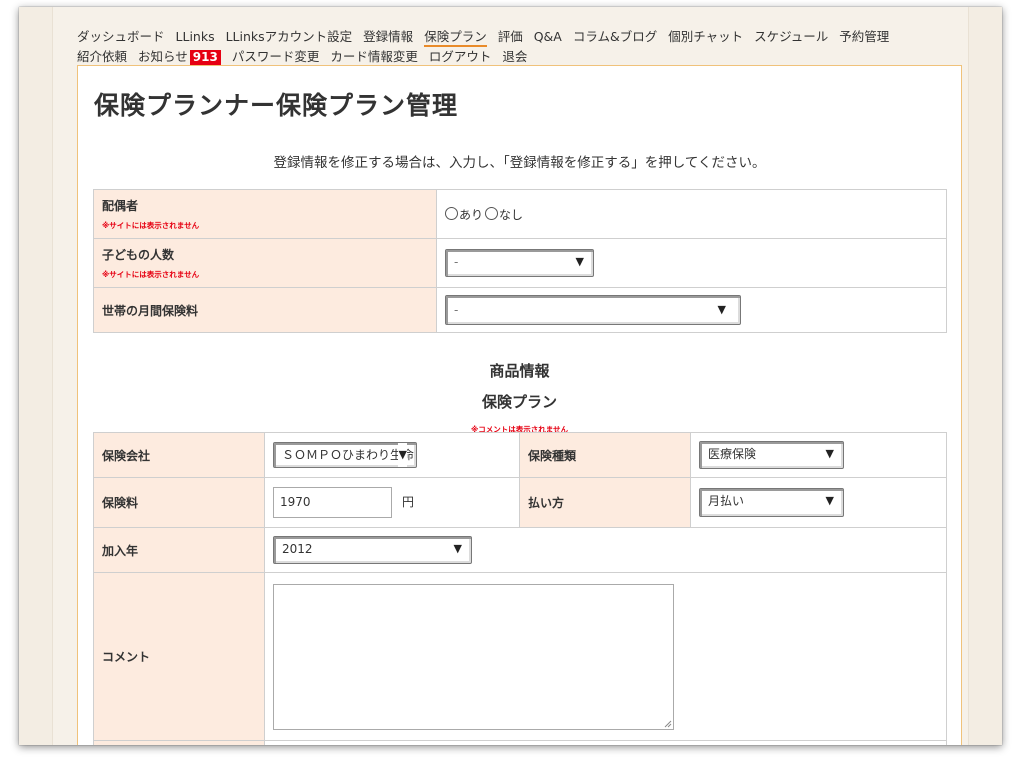  I want to click on year-select-value: 2012, so click(297, 549).